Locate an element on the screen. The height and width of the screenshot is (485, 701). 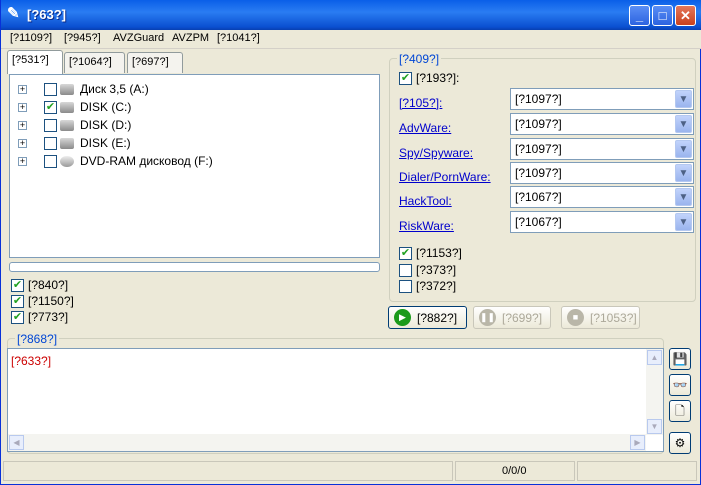
drive-a-checkbox is located at coordinates (50, 89).